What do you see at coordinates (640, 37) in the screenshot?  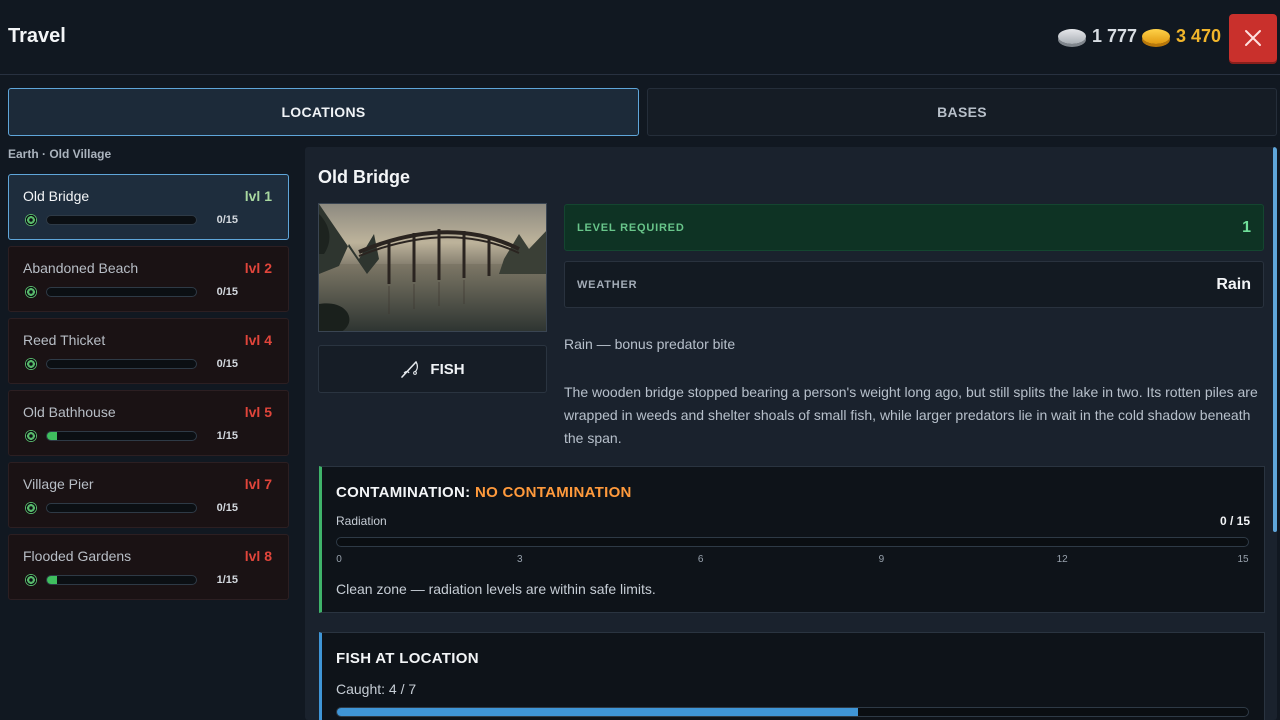 I see `header-bar: Travel 1 777 3 470` at bounding box center [640, 37].